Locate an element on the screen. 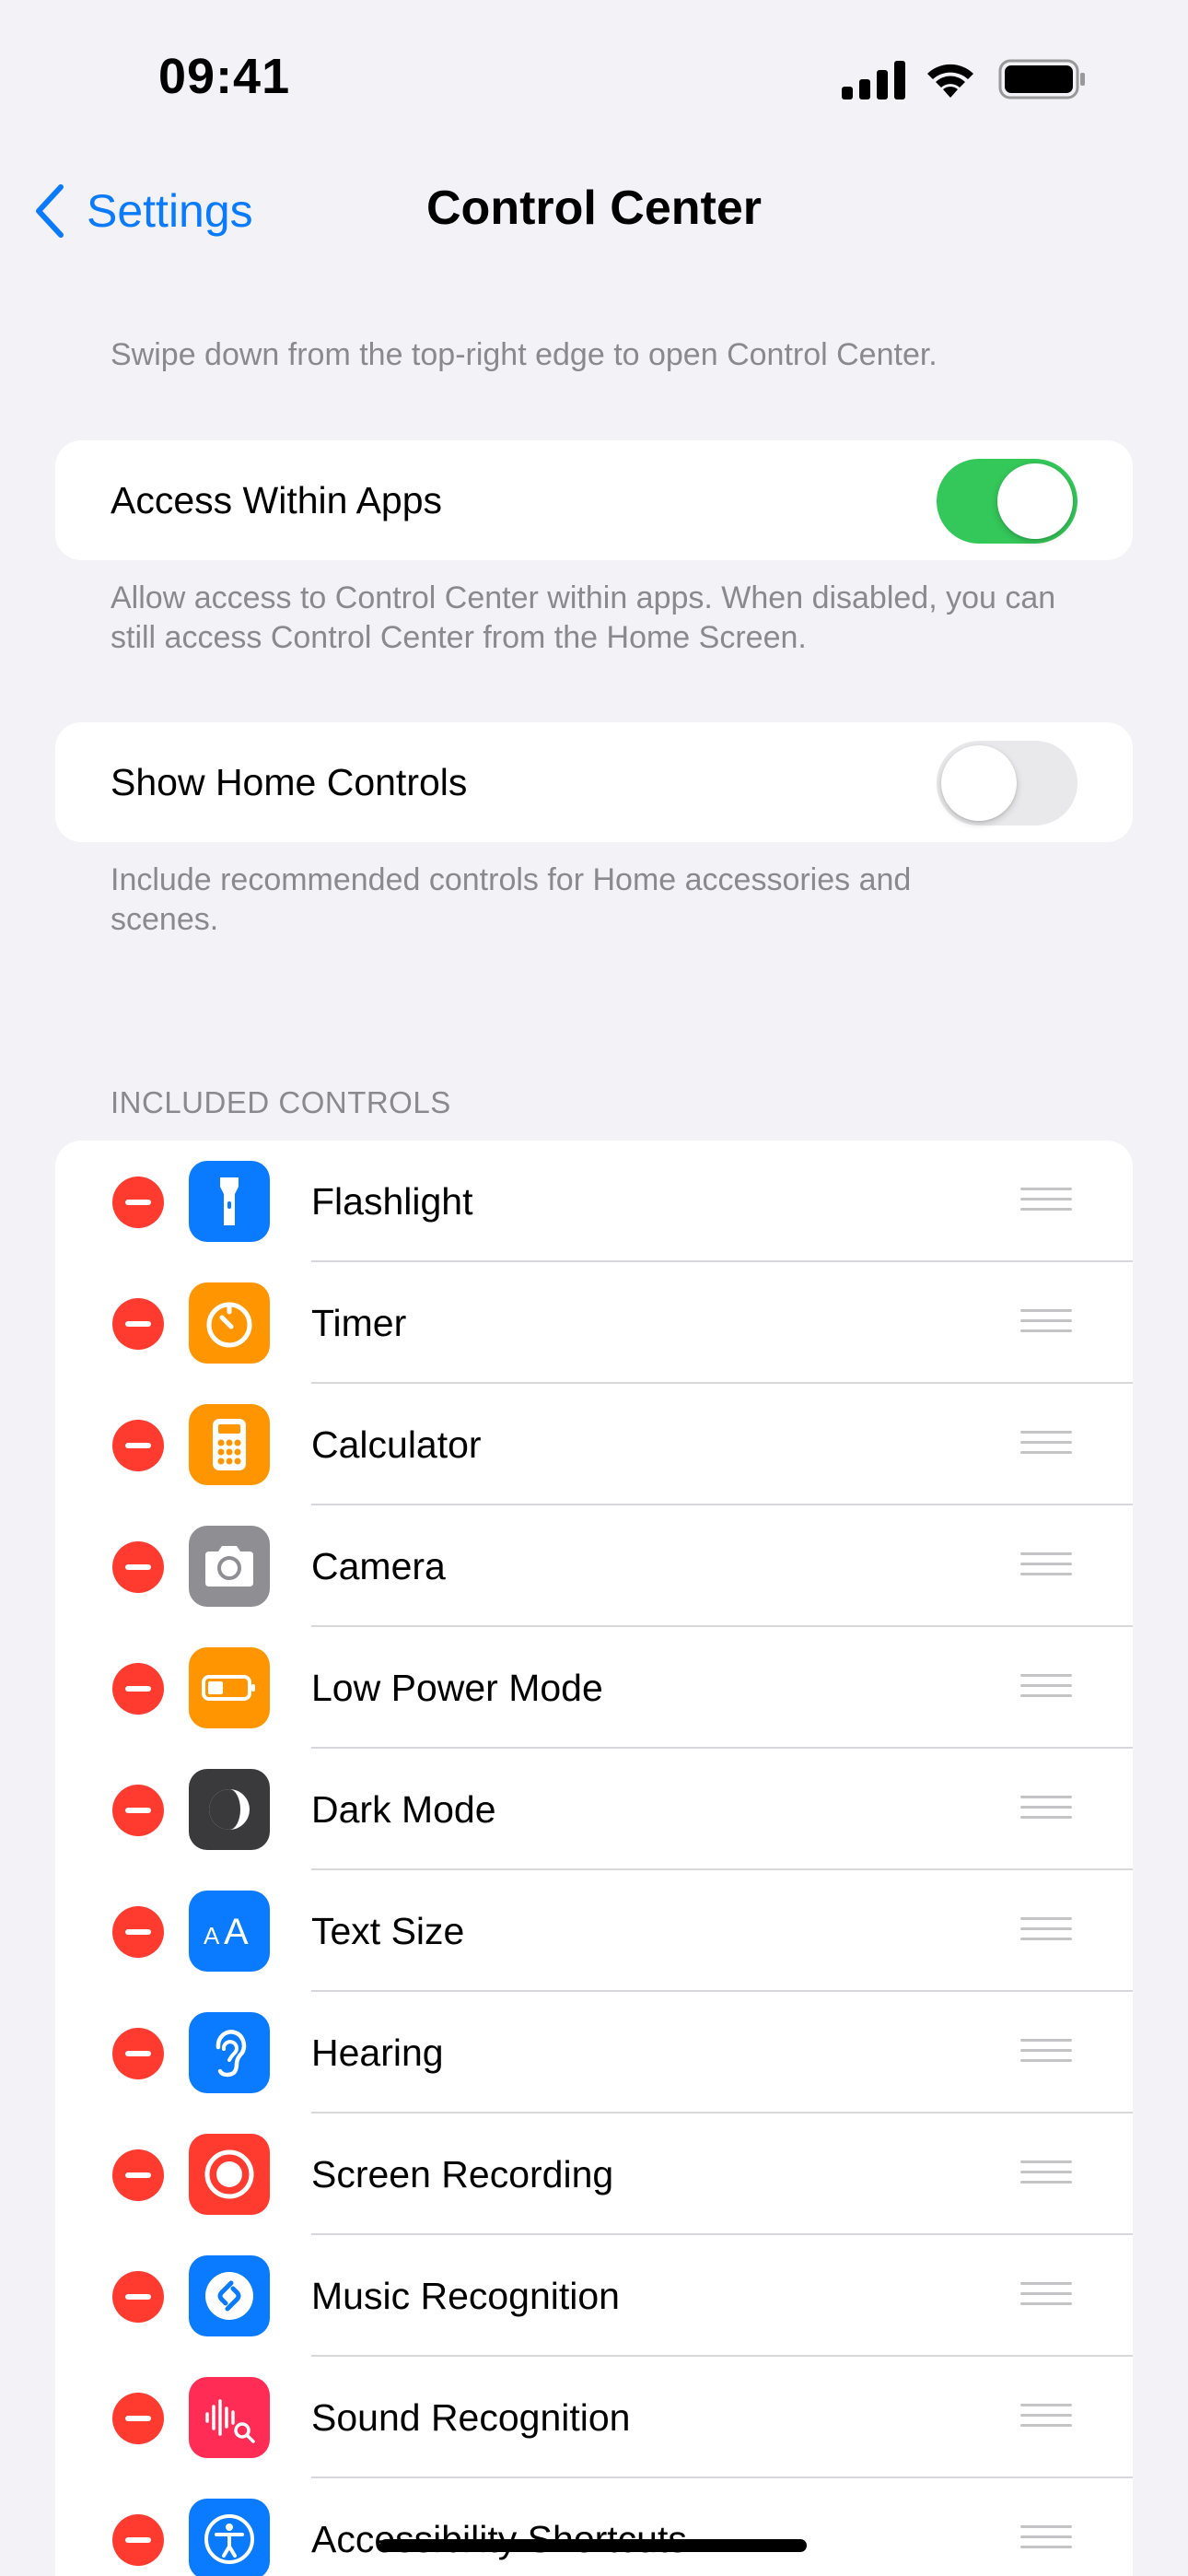 This screenshot has height=2576, width=1188. control-row-text-size: AA Text Size is located at coordinates (594, 1931).